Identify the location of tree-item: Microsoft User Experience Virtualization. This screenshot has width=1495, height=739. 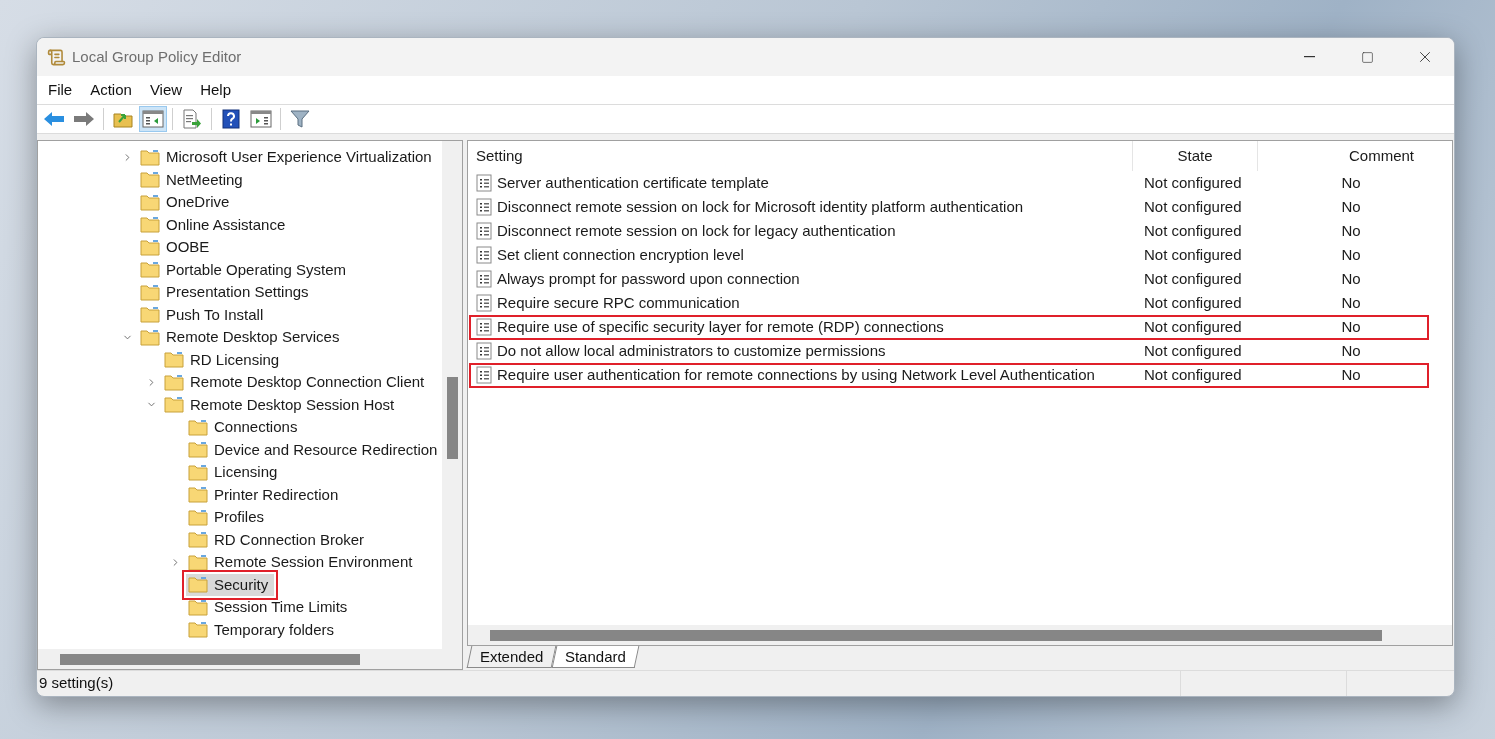
(288, 157).